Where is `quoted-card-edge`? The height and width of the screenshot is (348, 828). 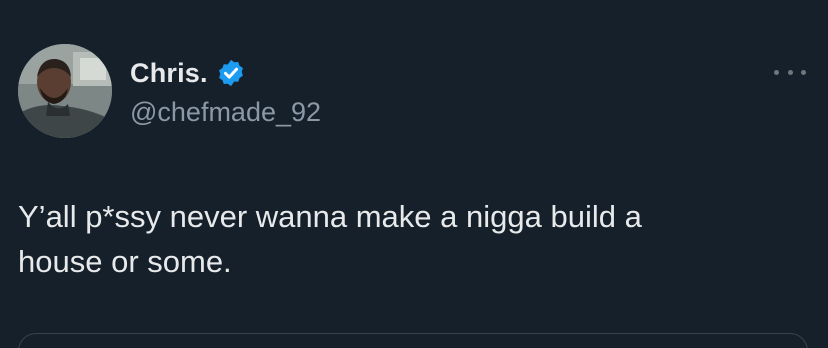 quoted-card-edge is located at coordinates (413, 340).